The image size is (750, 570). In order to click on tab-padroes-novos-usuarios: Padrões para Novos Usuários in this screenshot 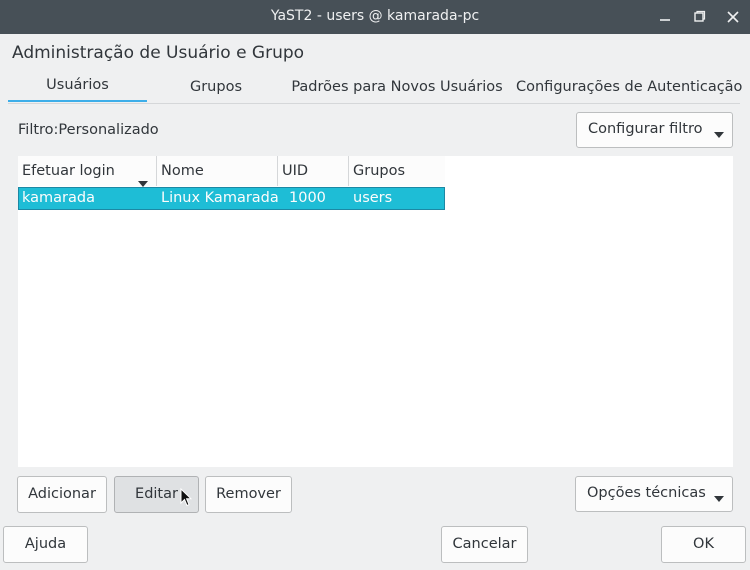, I will do `click(397, 87)`.